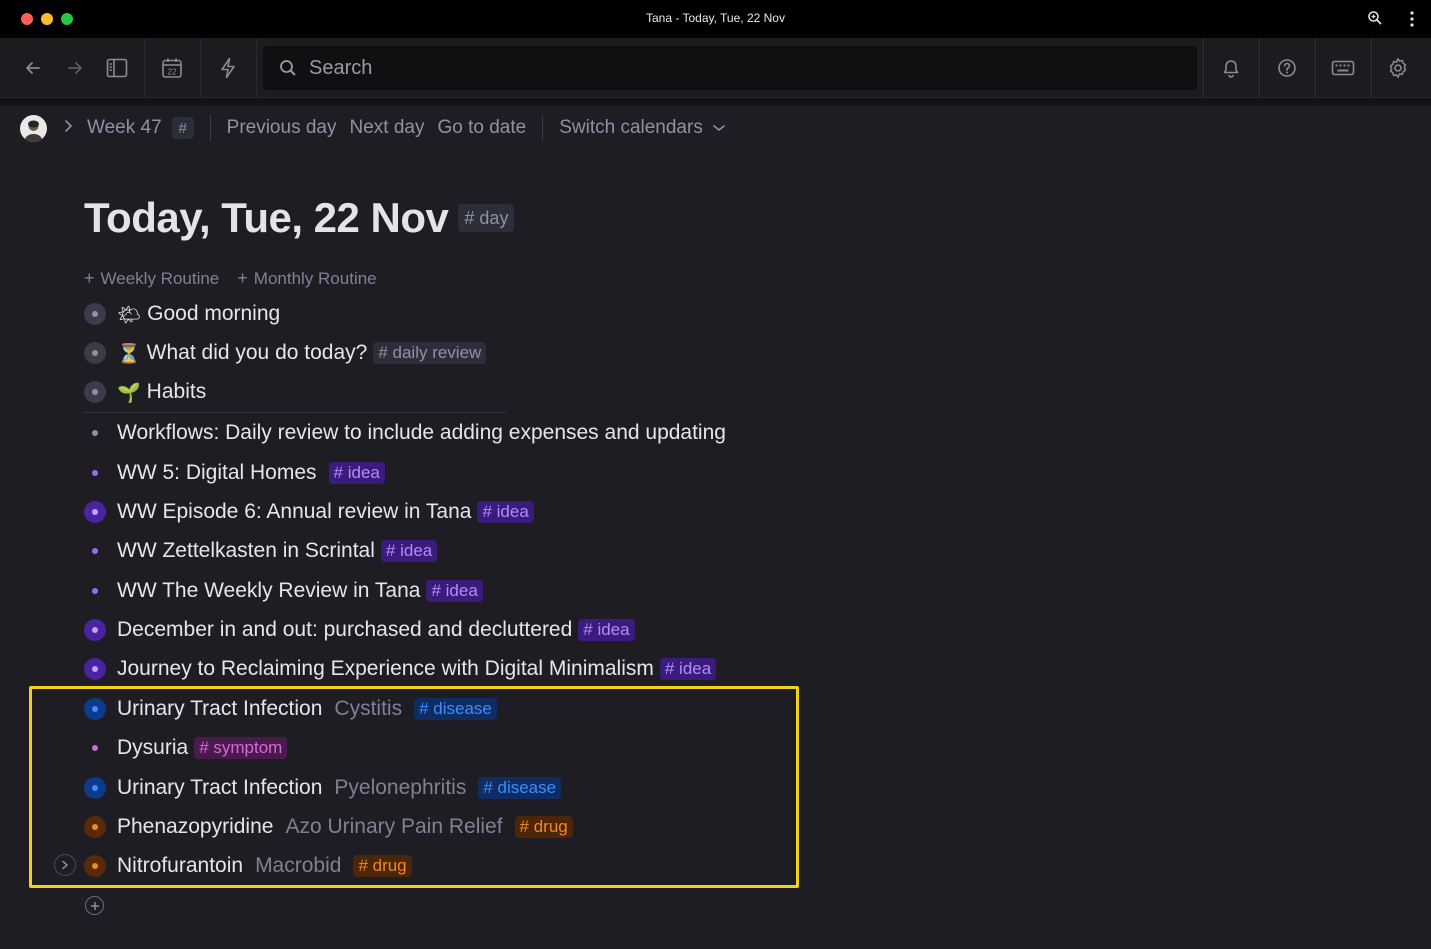 The image size is (1431, 949). I want to click on add-weekly-routine-button: + Weekly Routine, so click(151, 278).